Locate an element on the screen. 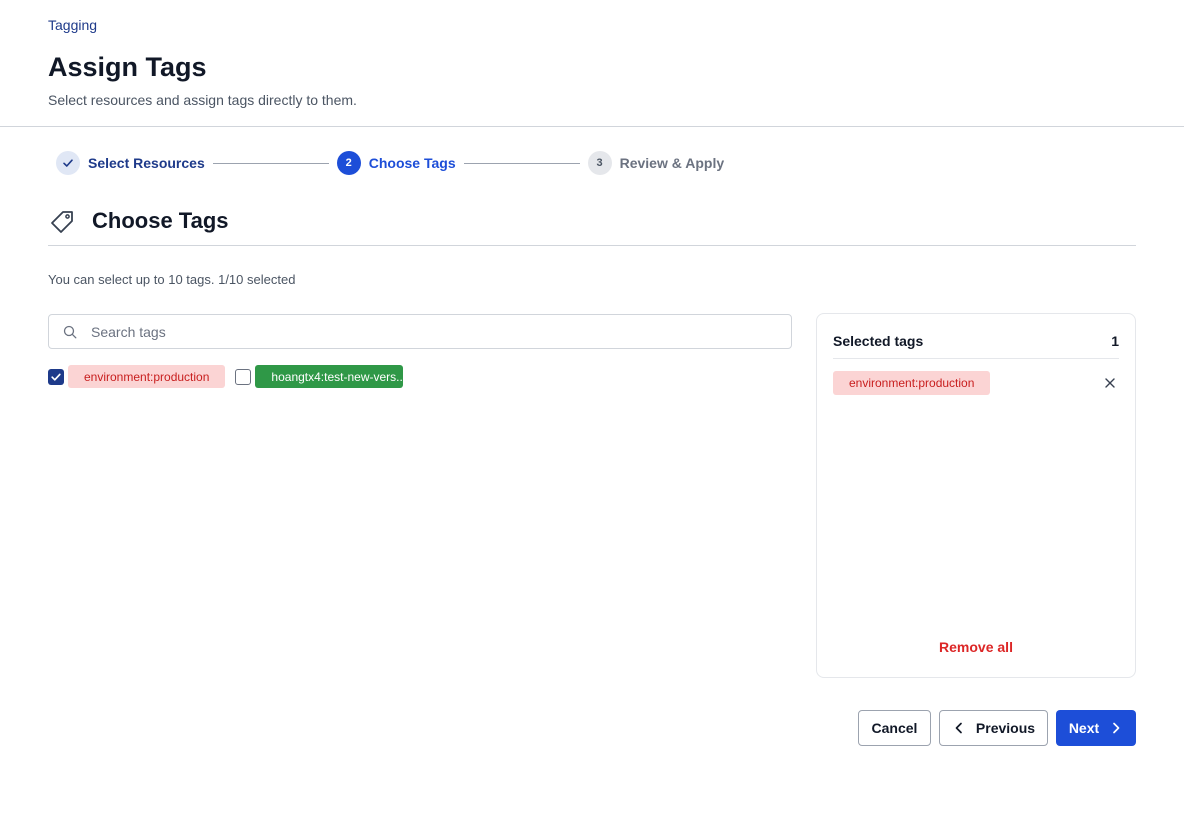 The image size is (1184, 836). next-label: Next is located at coordinates (1084, 728).